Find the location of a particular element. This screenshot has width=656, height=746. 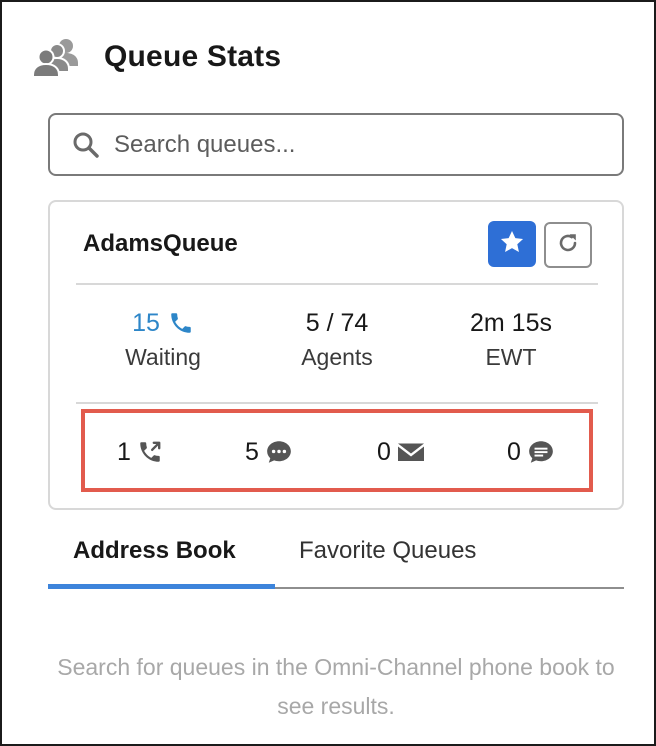

tab-address-book: Address Book is located at coordinates (154, 557).